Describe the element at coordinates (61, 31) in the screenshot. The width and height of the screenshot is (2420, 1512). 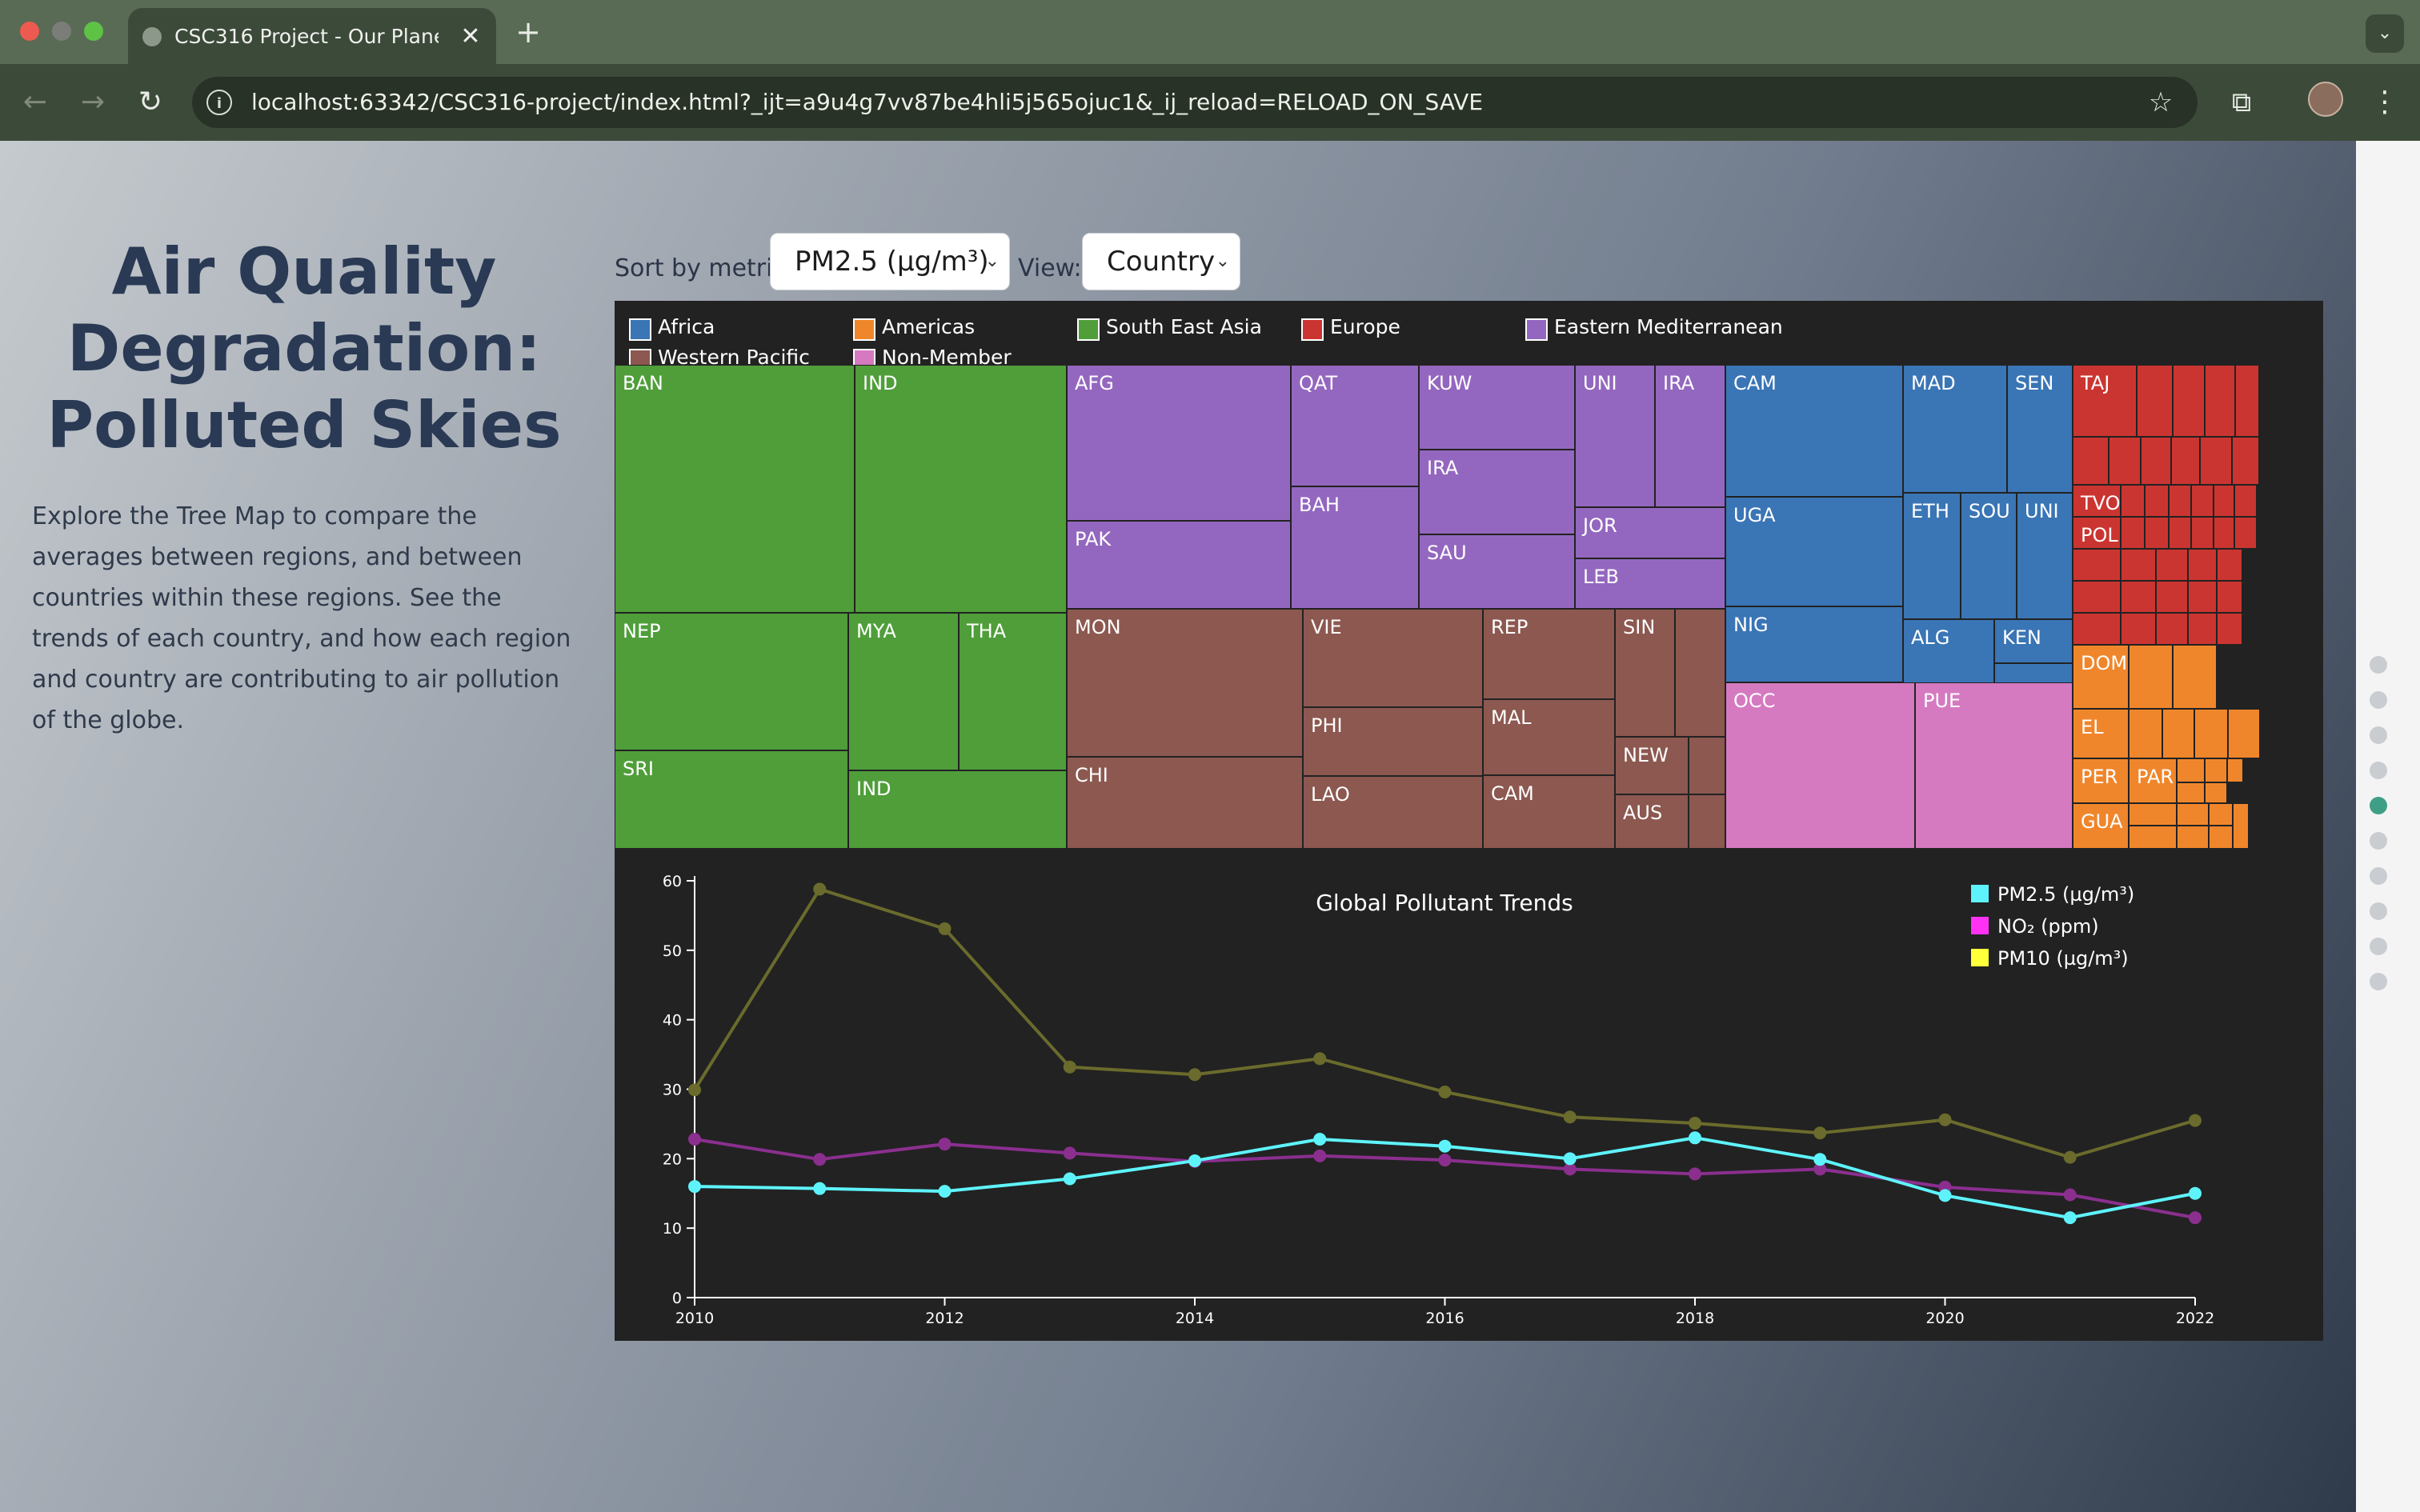
I see `minimize-window-button` at that location.